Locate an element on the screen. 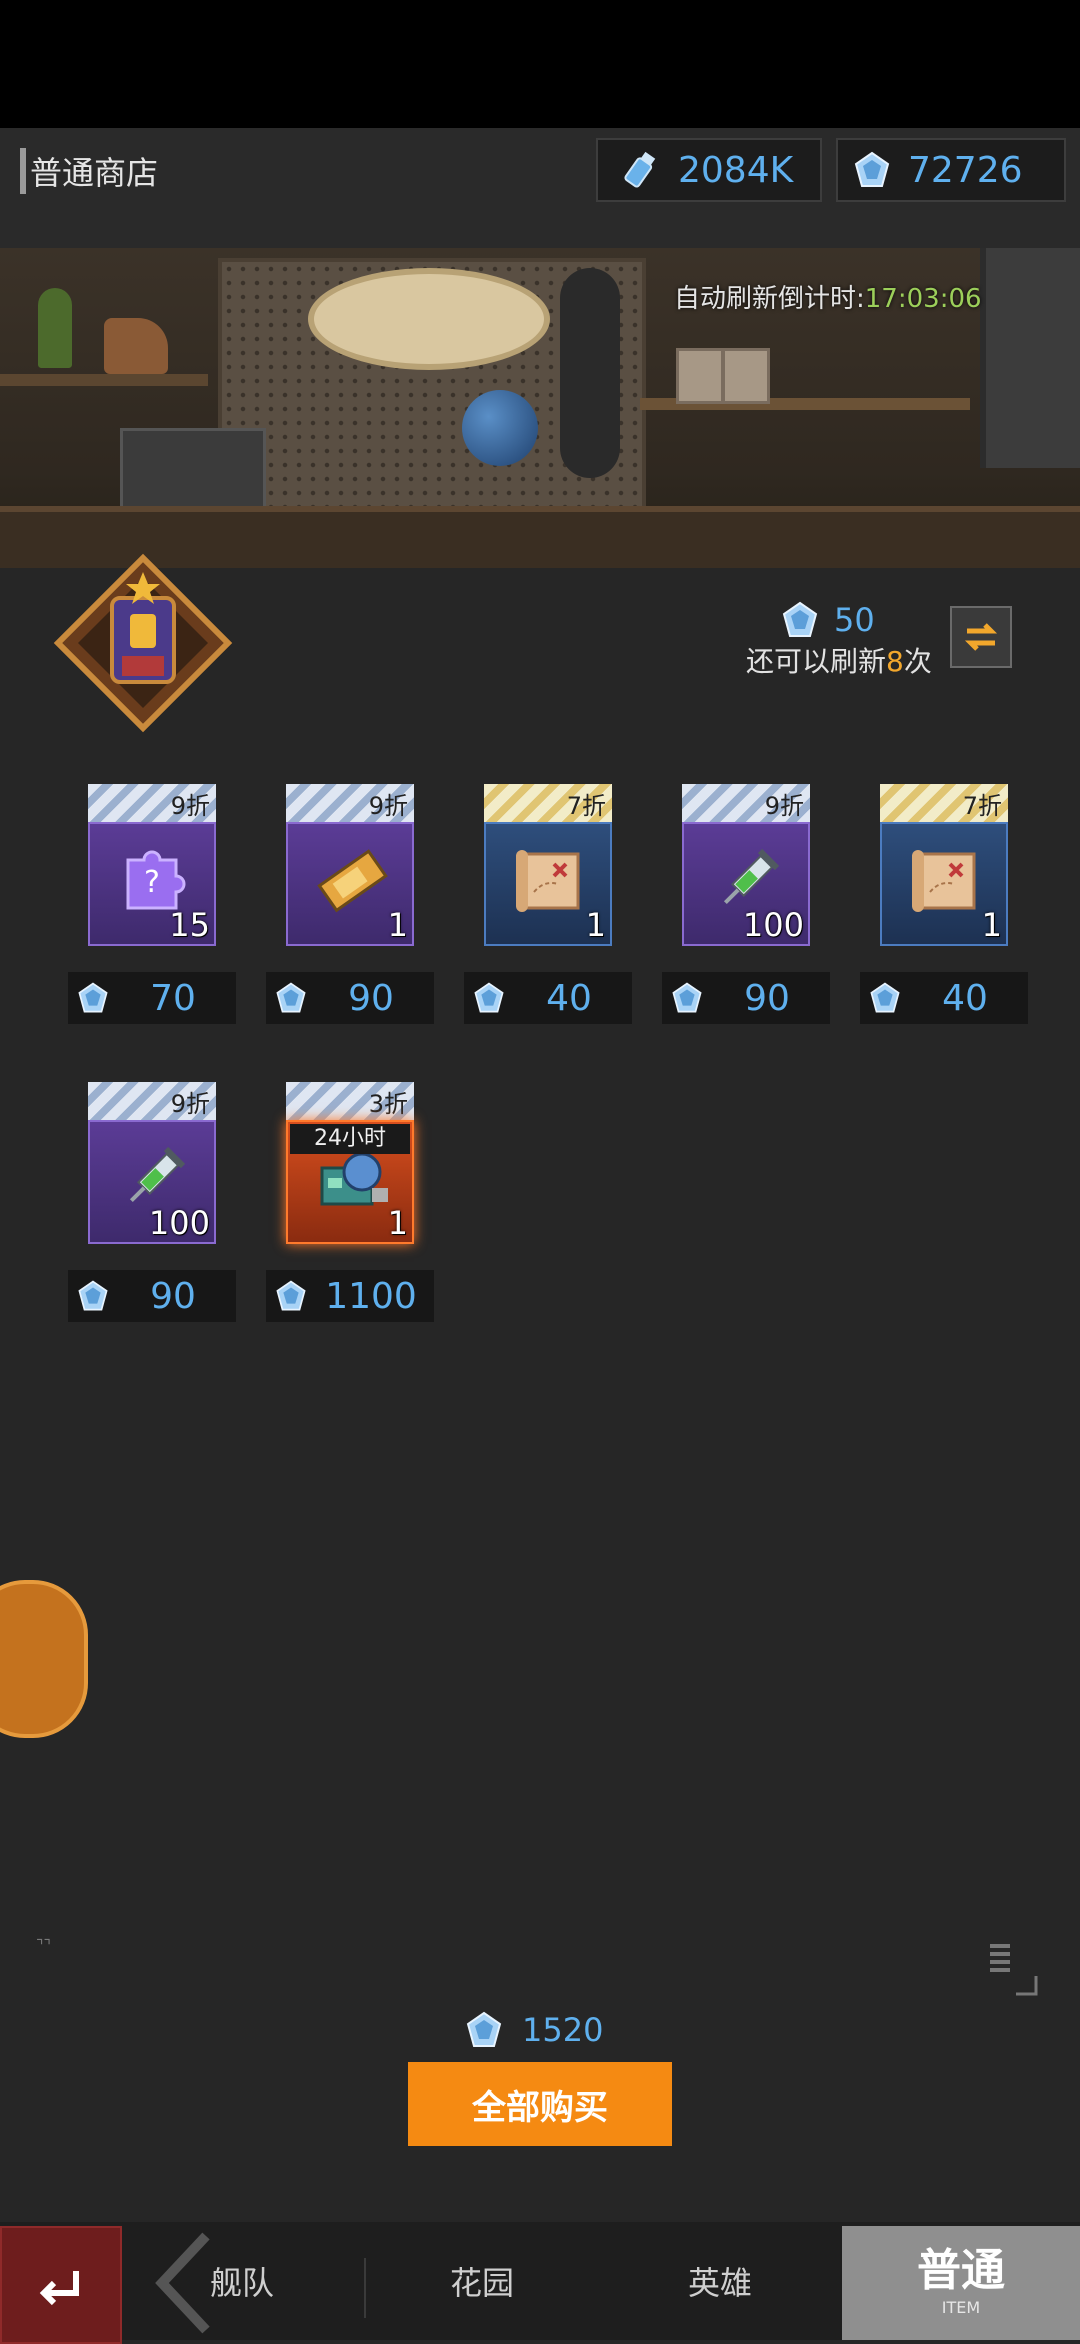  shop-item: 9折 1 90 is located at coordinates (356, 909).